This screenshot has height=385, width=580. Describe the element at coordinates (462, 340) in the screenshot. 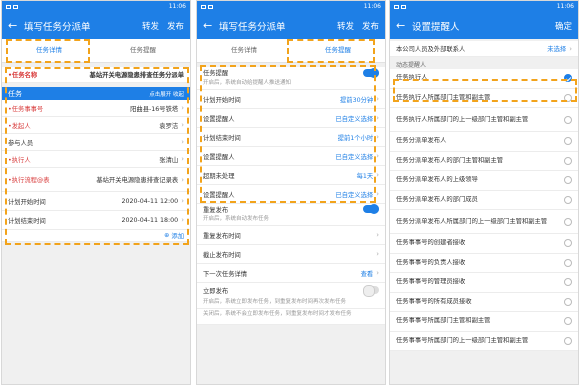

I see `option-label: 任务事事号所属部门的上一级部门主管和副主管` at that location.